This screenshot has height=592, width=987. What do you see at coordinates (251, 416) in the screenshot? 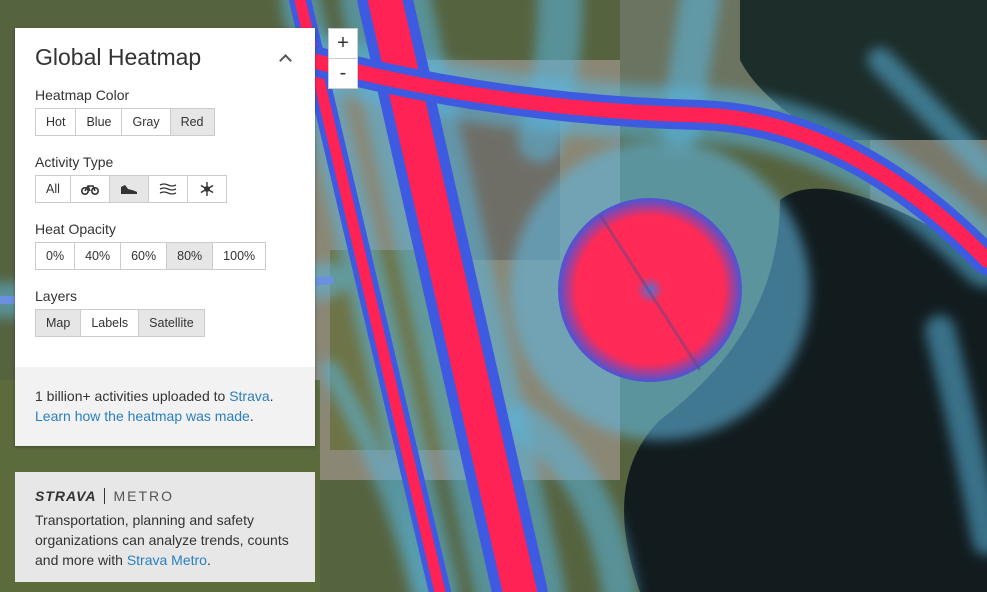
I see `footer-period-2: .` at bounding box center [251, 416].